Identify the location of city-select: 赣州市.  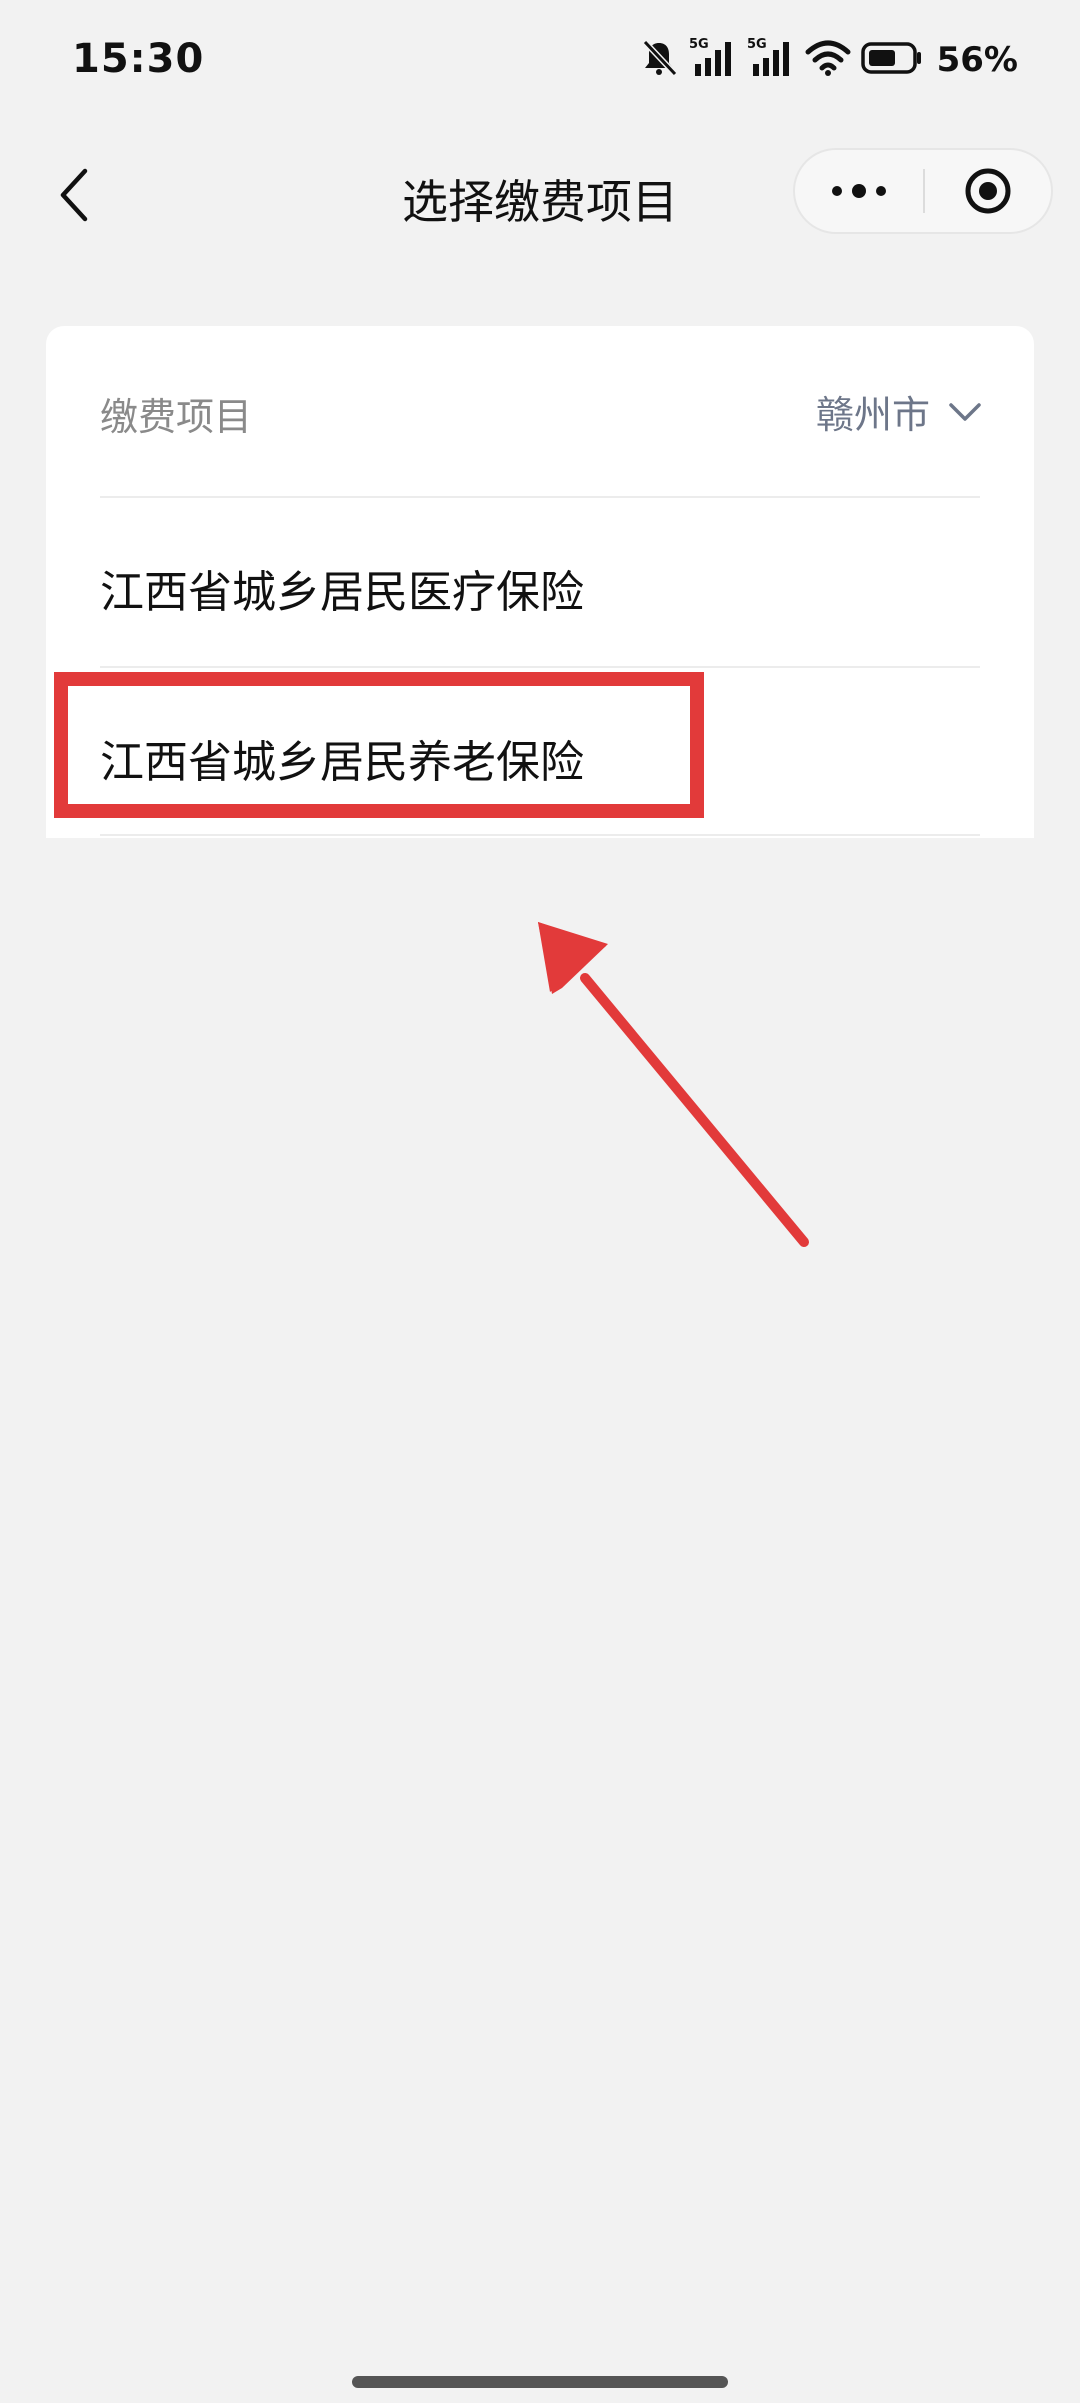
(899, 411).